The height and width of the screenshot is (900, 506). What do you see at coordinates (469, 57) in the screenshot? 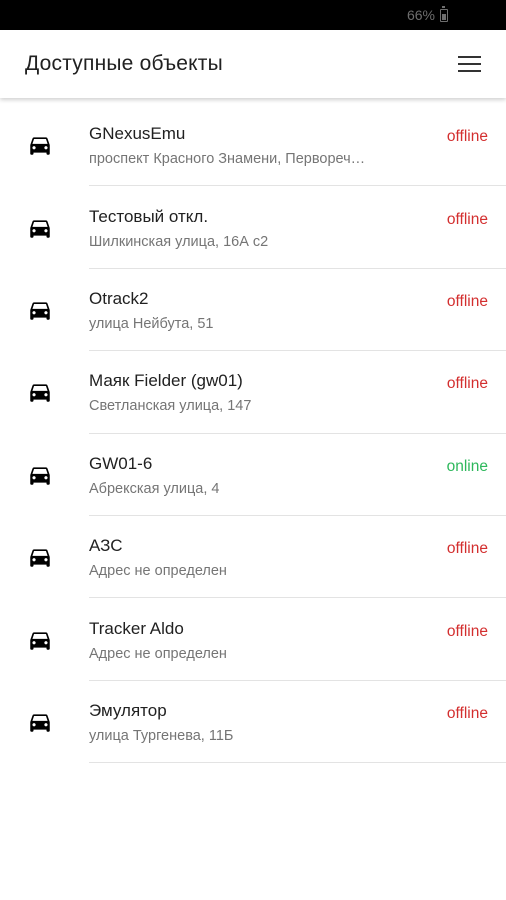
I see `hamburger-menu-icon` at bounding box center [469, 57].